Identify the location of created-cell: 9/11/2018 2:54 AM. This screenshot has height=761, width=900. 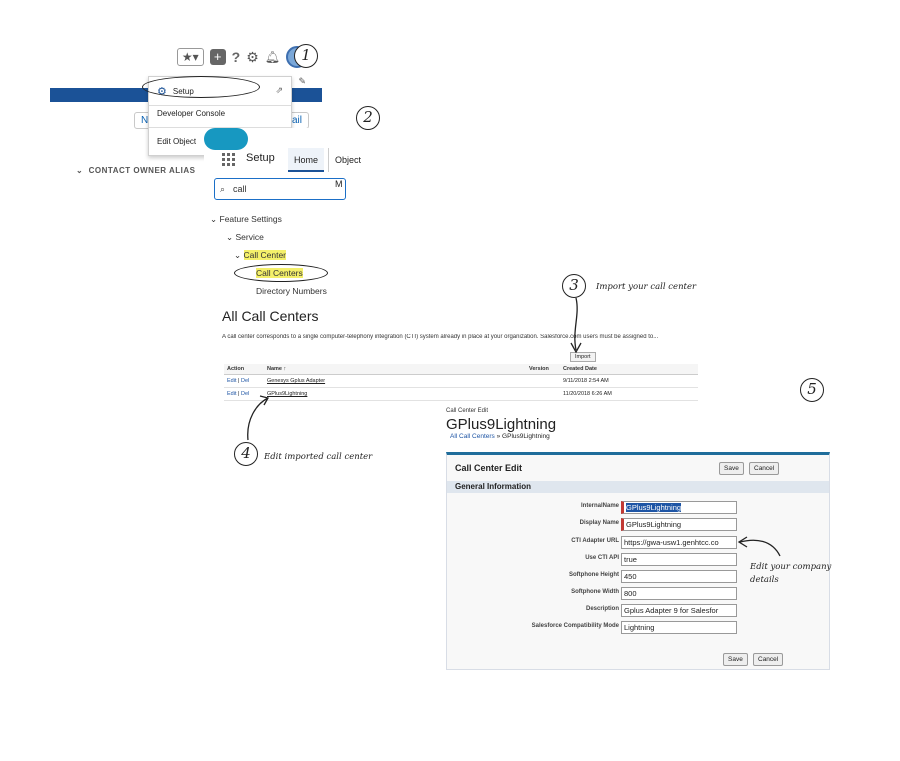
(629, 381).